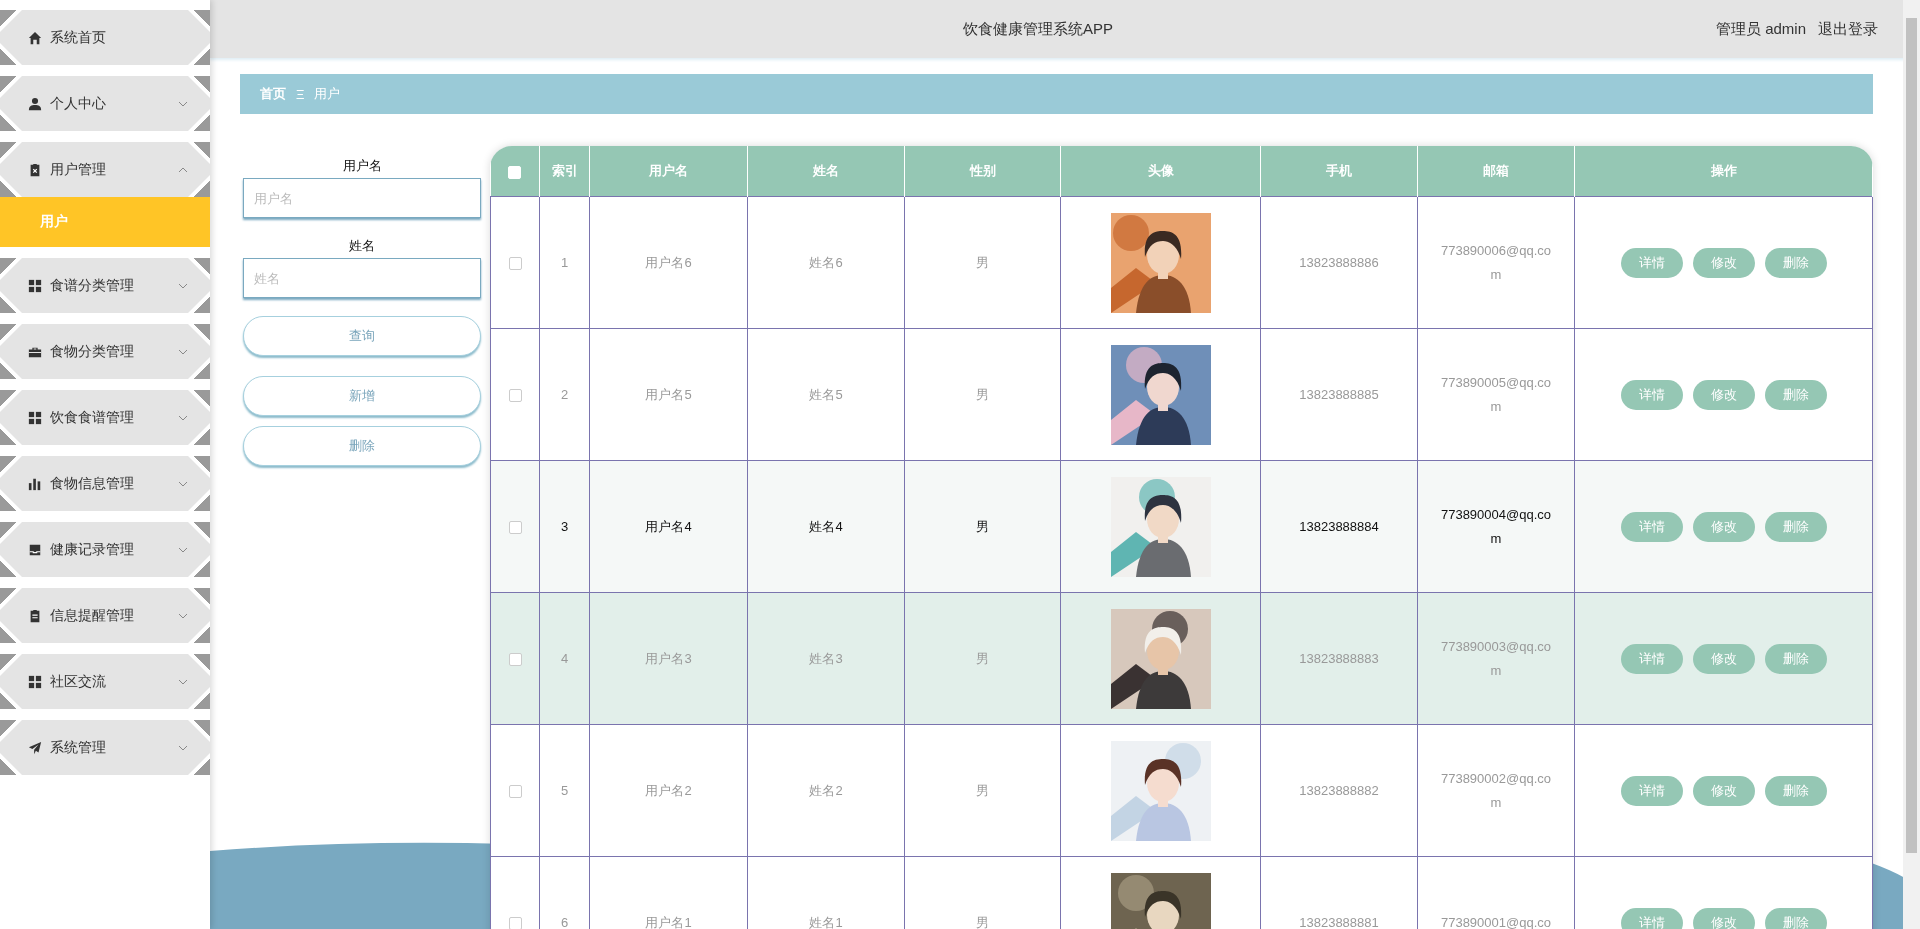 The width and height of the screenshot is (1920, 929). What do you see at coordinates (105, 351) in the screenshot?
I see `menu-item: 食物分类管理` at bounding box center [105, 351].